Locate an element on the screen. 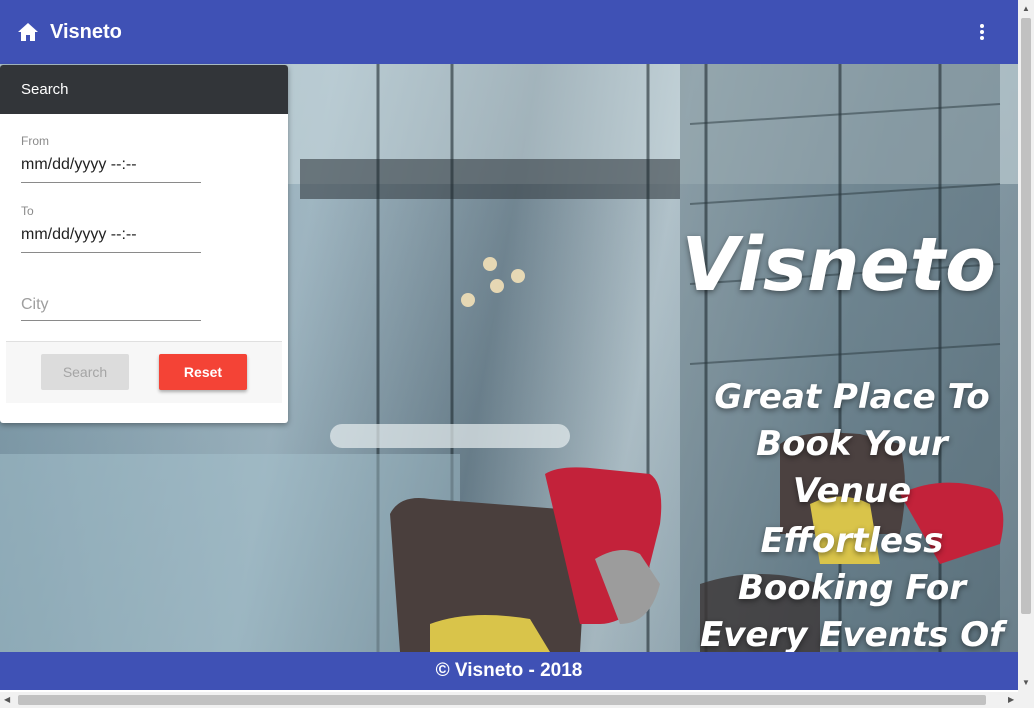 Image resolution: width=1034 pixels, height=708 pixels. to-input: mm/dd/yyyy --:-- is located at coordinates (111, 239).